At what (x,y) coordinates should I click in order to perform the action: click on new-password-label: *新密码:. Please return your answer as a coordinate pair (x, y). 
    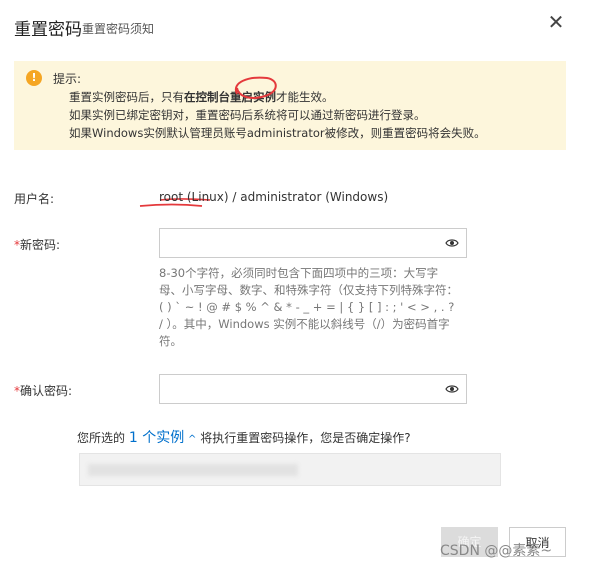
    Looking at the image, I should click on (37, 244).